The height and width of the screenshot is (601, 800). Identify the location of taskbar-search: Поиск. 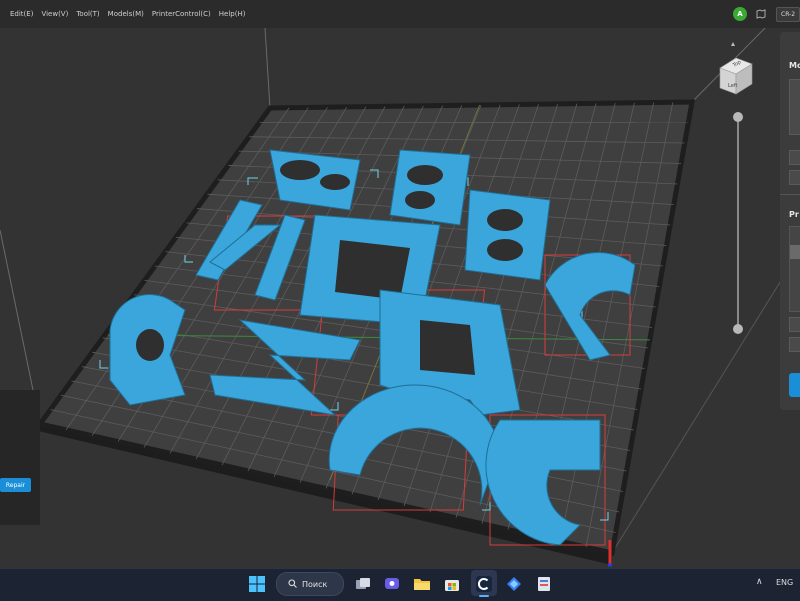
(310, 584).